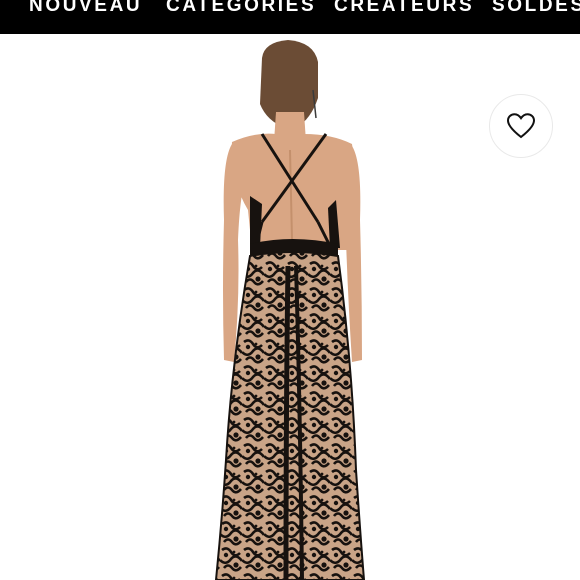 The image size is (580, 580). Describe the element at coordinates (241, 9) in the screenshot. I see `nav-item-categories: CATEGORIES` at that location.